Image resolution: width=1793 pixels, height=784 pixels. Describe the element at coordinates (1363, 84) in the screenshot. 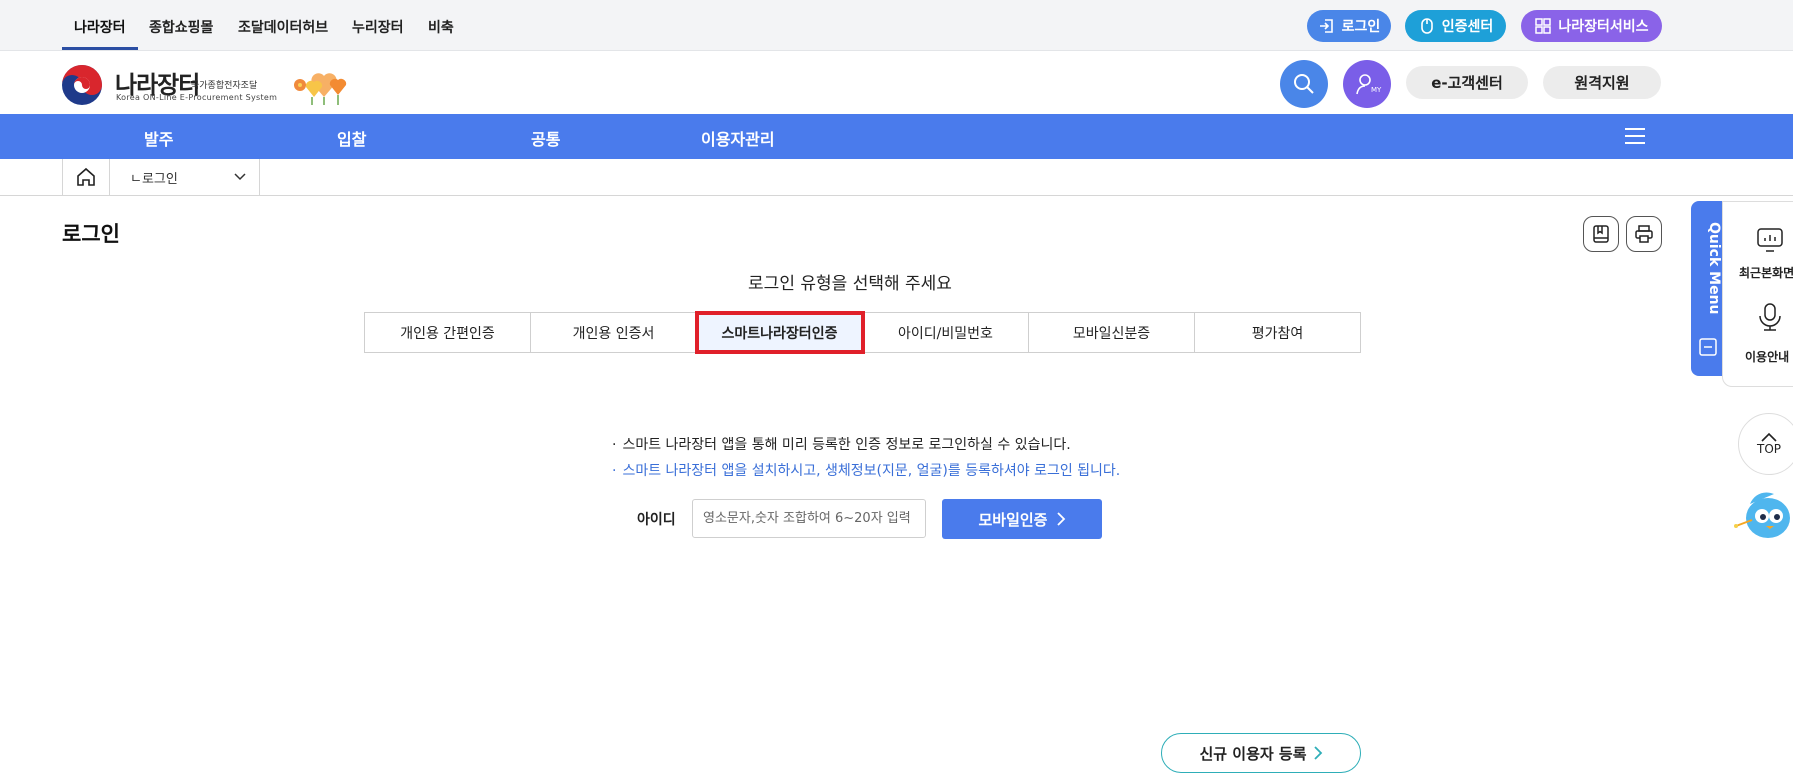

I see `user-icon` at that location.